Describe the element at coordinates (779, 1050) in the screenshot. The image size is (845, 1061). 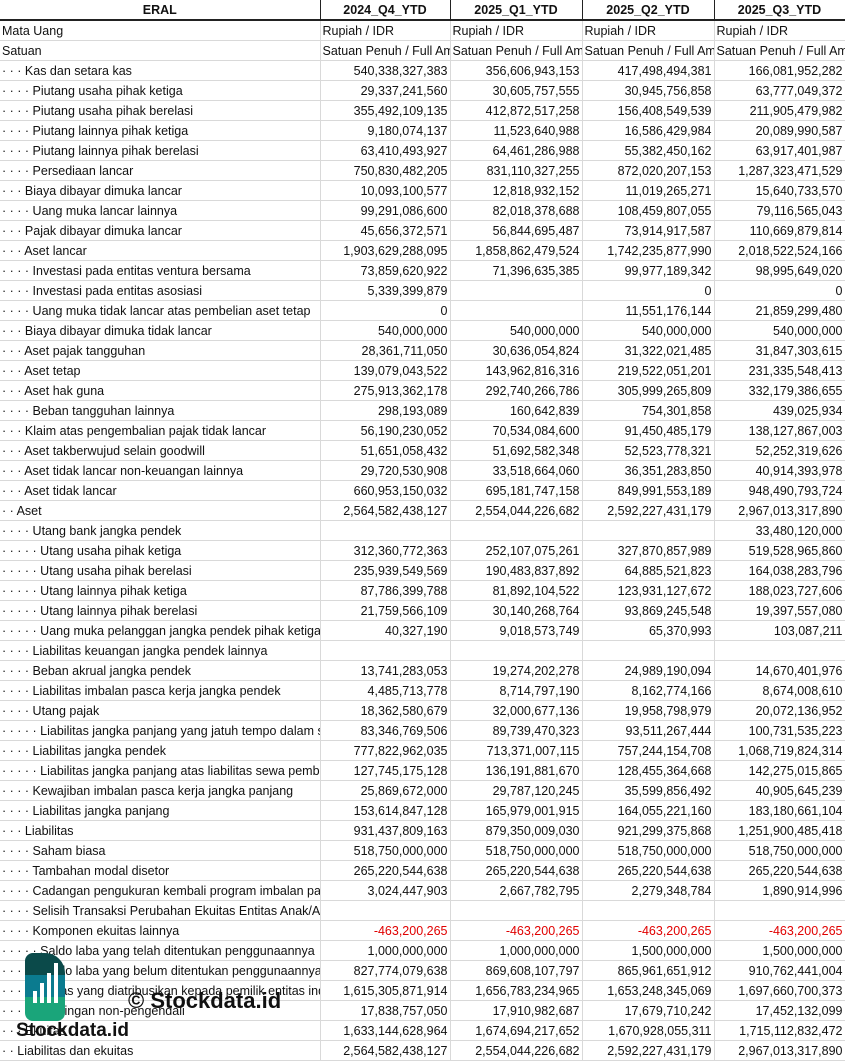
I see `cell-value: 2,967,013,317,890` at that location.